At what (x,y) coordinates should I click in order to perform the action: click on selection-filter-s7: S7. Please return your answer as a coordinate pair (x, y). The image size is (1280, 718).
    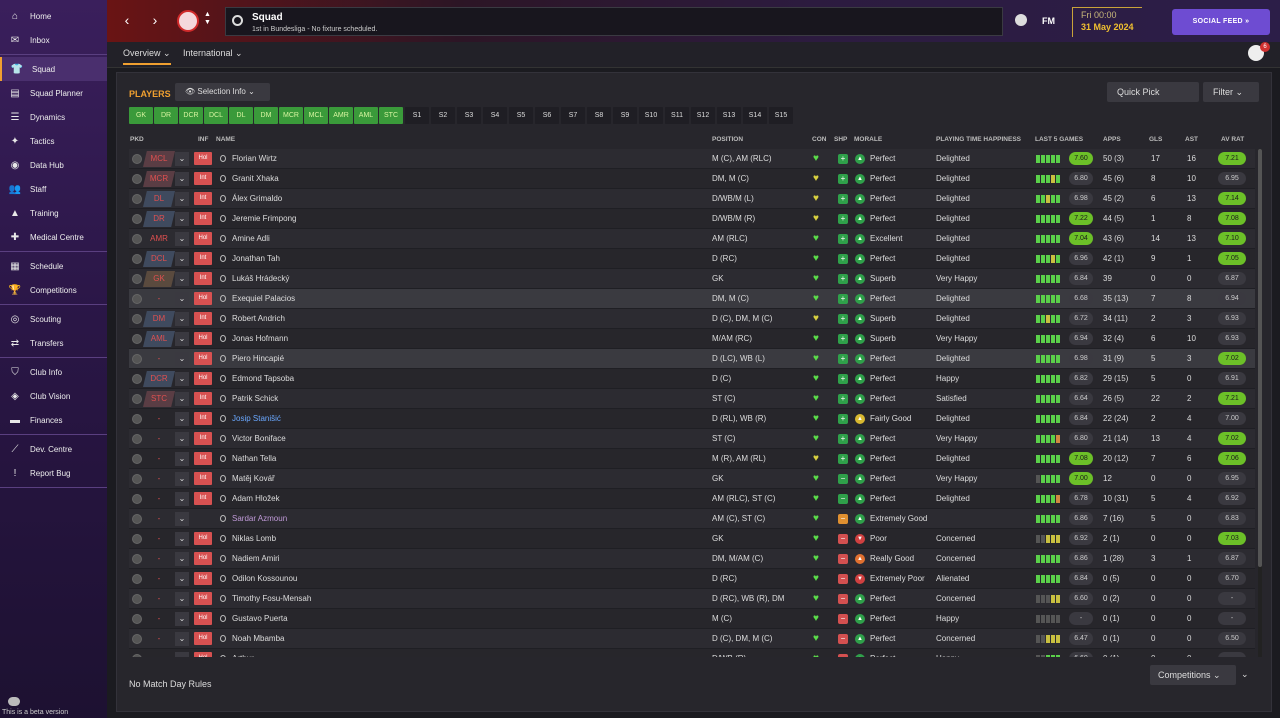
    Looking at the image, I should click on (573, 115).